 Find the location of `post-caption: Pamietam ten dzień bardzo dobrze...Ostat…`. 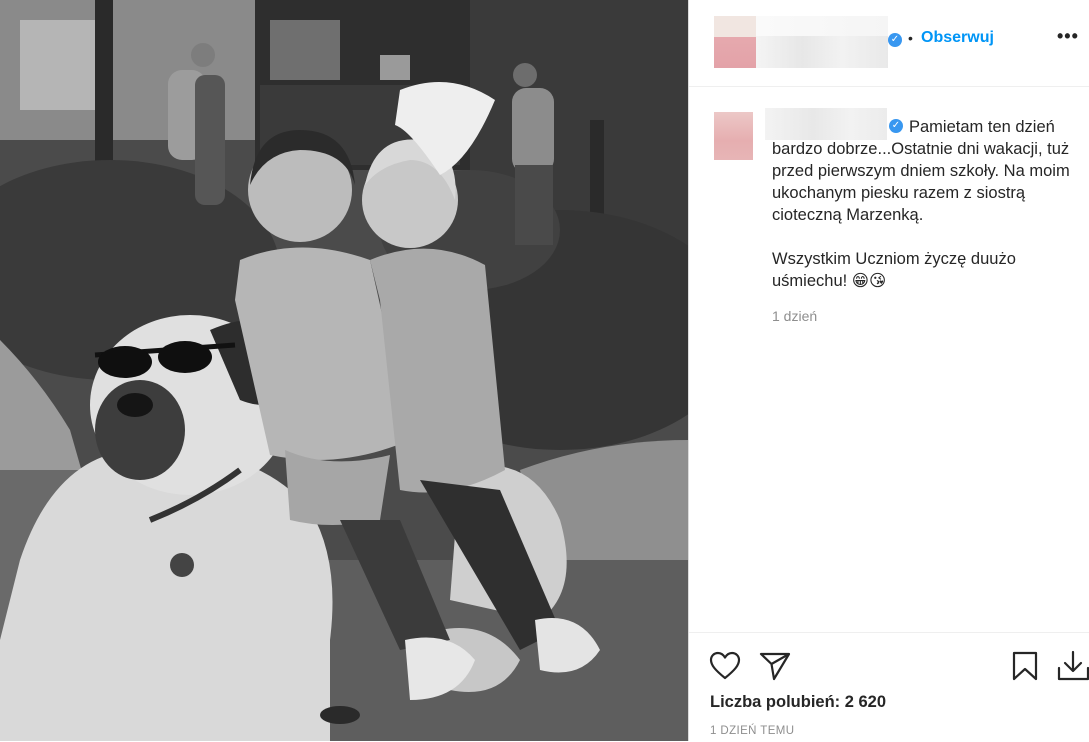

post-caption: Pamietam ten dzień bardzo dobrze...Ostat… is located at coordinates (921, 204).